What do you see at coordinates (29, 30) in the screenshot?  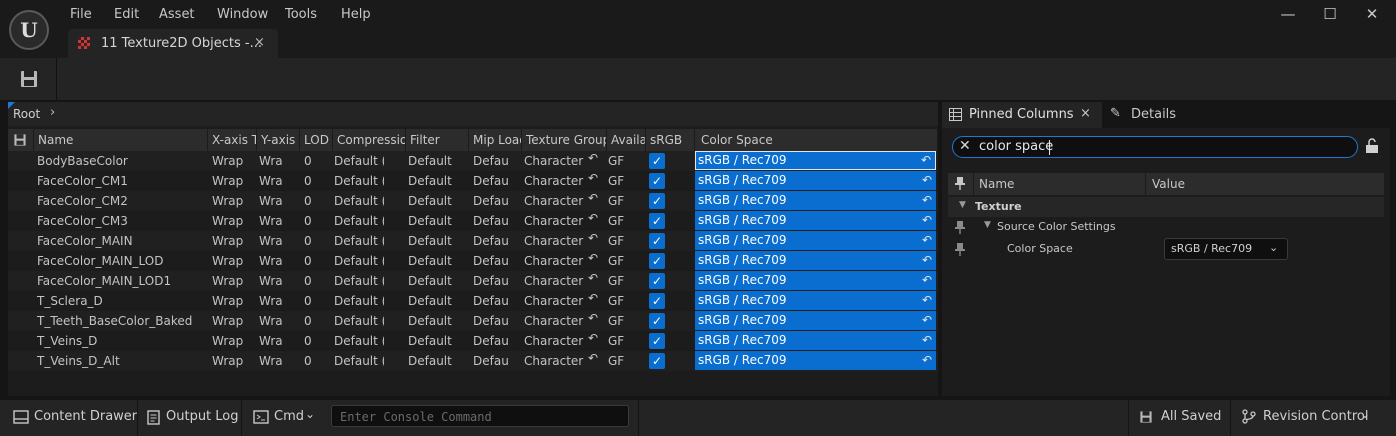 I see `unreal-logo-icon: U` at bounding box center [29, 30].